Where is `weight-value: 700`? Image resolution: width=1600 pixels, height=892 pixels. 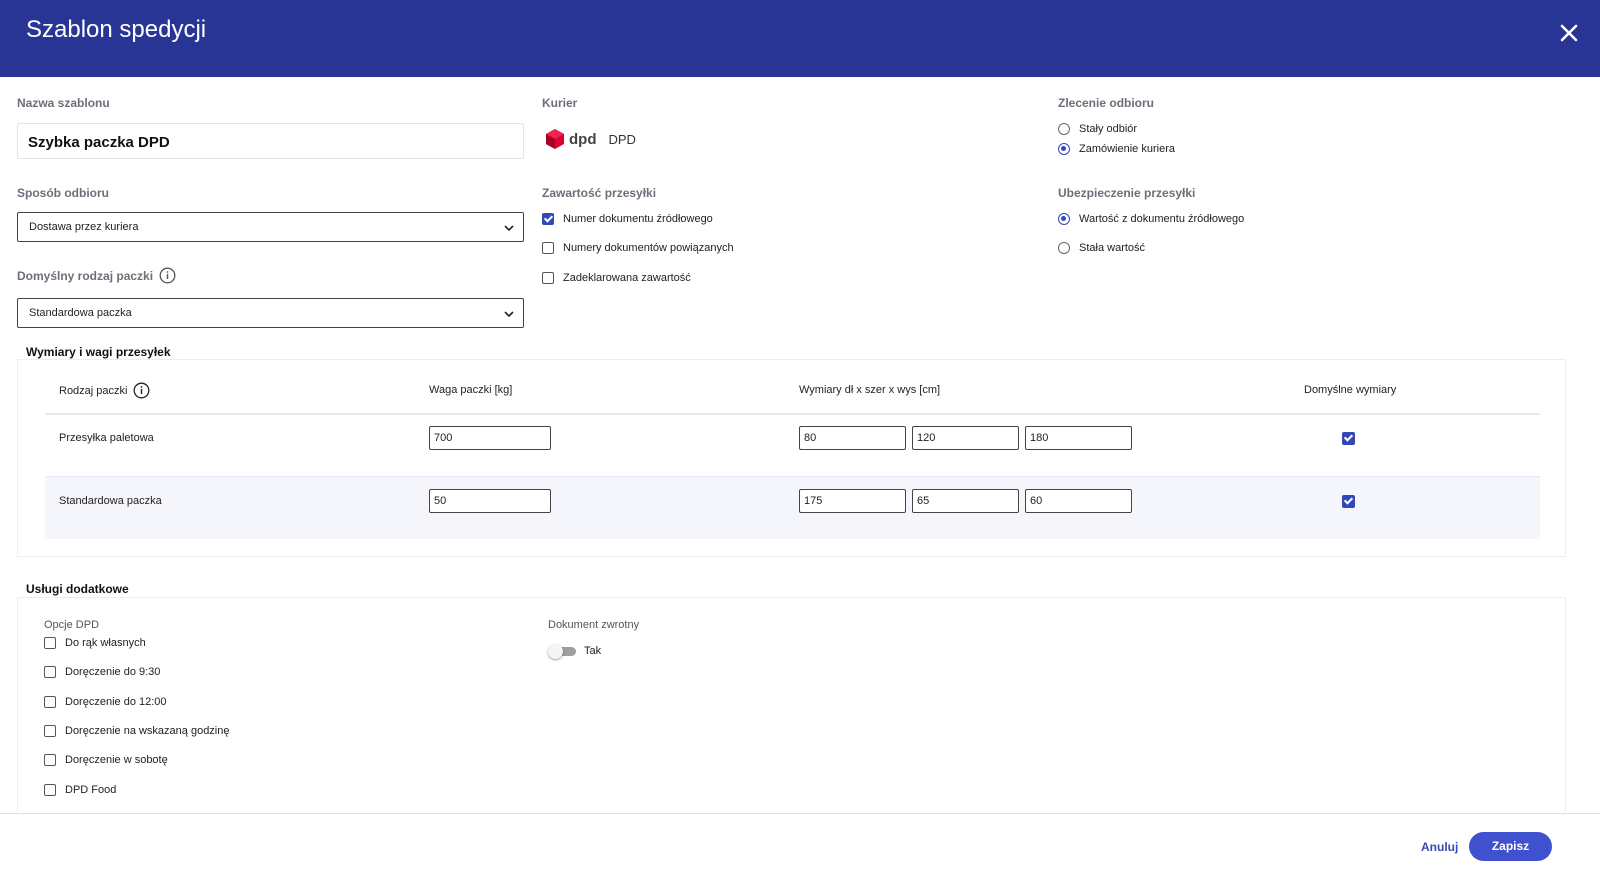
weight-value: 700 is located at coordinates (443, 438).